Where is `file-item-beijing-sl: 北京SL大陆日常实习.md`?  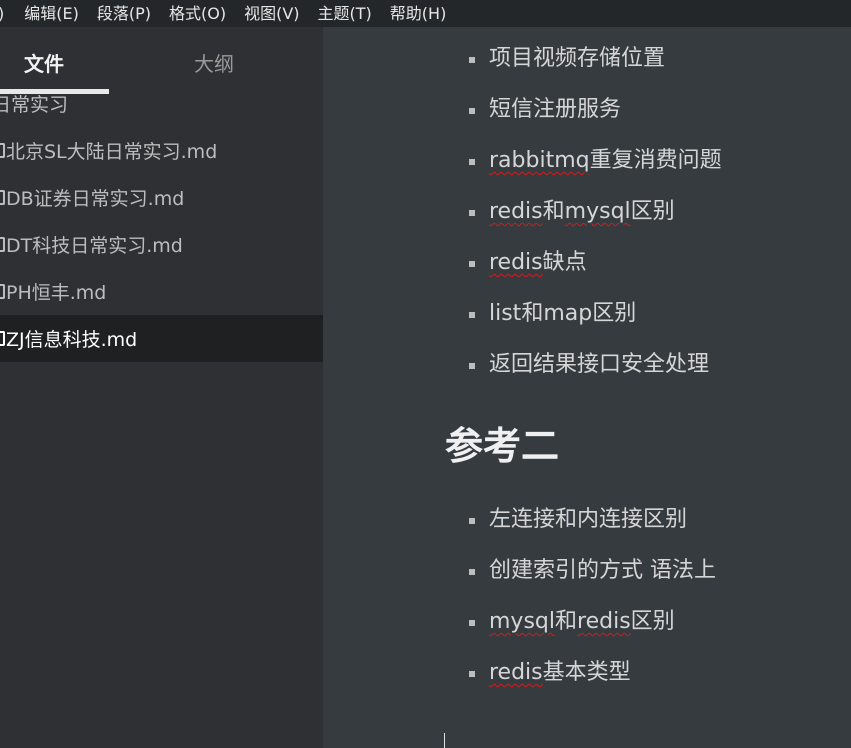 file-item-beijing-sl: 北京SL大陆日常实习.md is located at coordinates (161, 150).